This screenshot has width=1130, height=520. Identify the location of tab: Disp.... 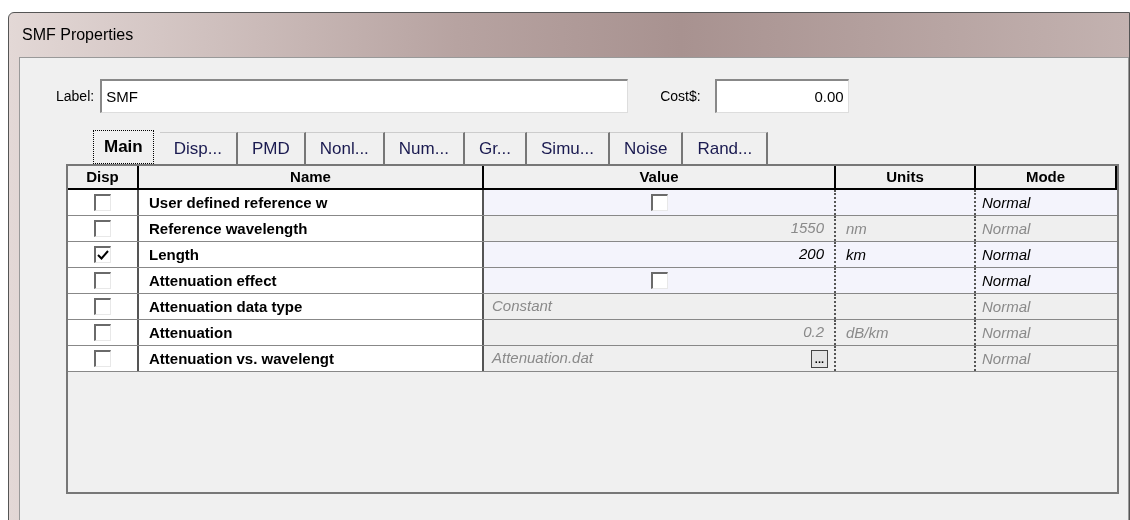
(198, 148).